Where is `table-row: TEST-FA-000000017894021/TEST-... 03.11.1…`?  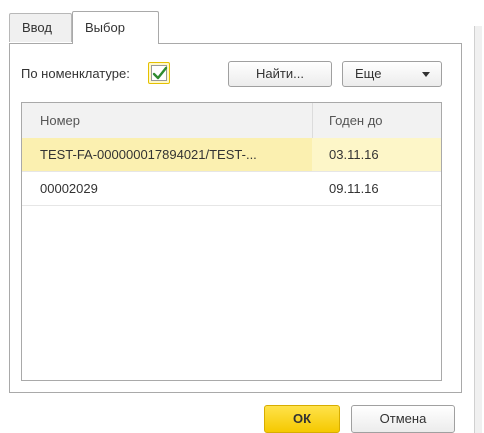
table-row: TEST-FA-000000017894021/TEST-... 03.11.1… is located at coordinates (231, 155).